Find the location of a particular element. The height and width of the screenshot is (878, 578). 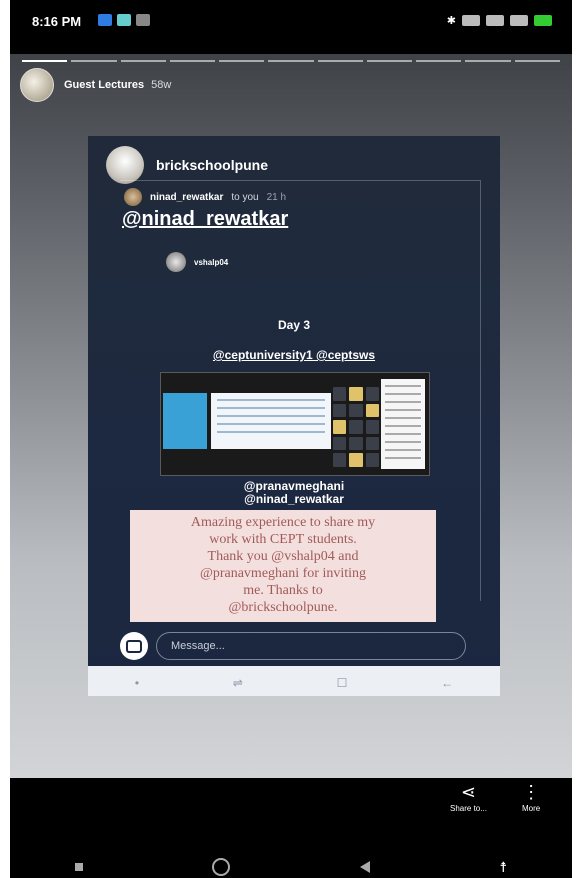

signal-icon is located at coordinates (495, 20).